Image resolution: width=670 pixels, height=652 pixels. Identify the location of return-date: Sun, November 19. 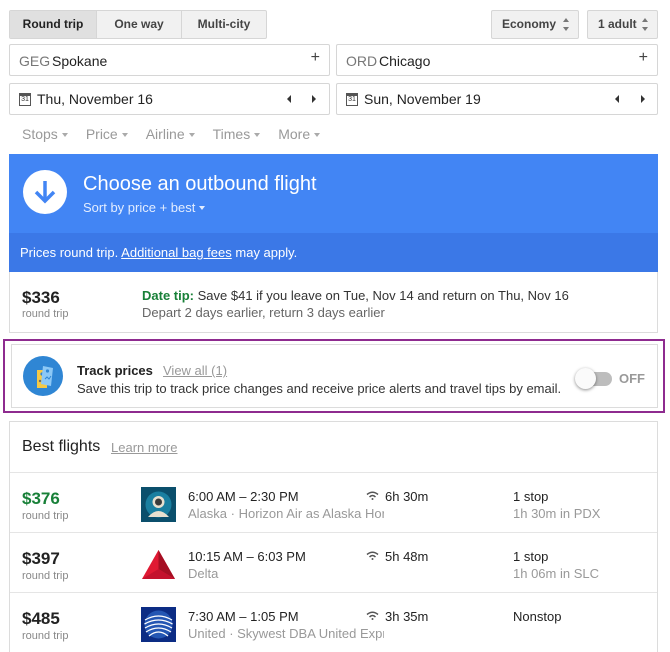
(422, 99).